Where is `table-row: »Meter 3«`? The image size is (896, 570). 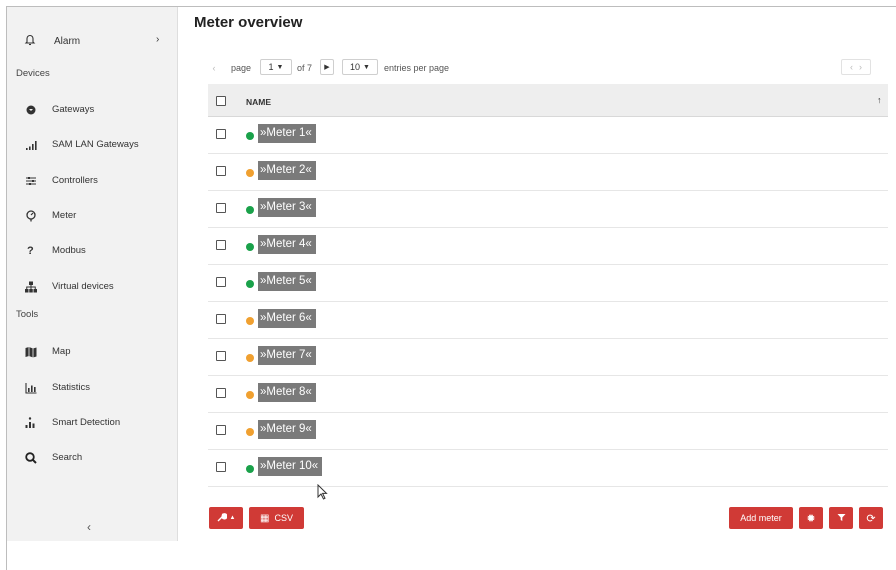 table-row: »Meter 3« is located at coordinates (548, 209).